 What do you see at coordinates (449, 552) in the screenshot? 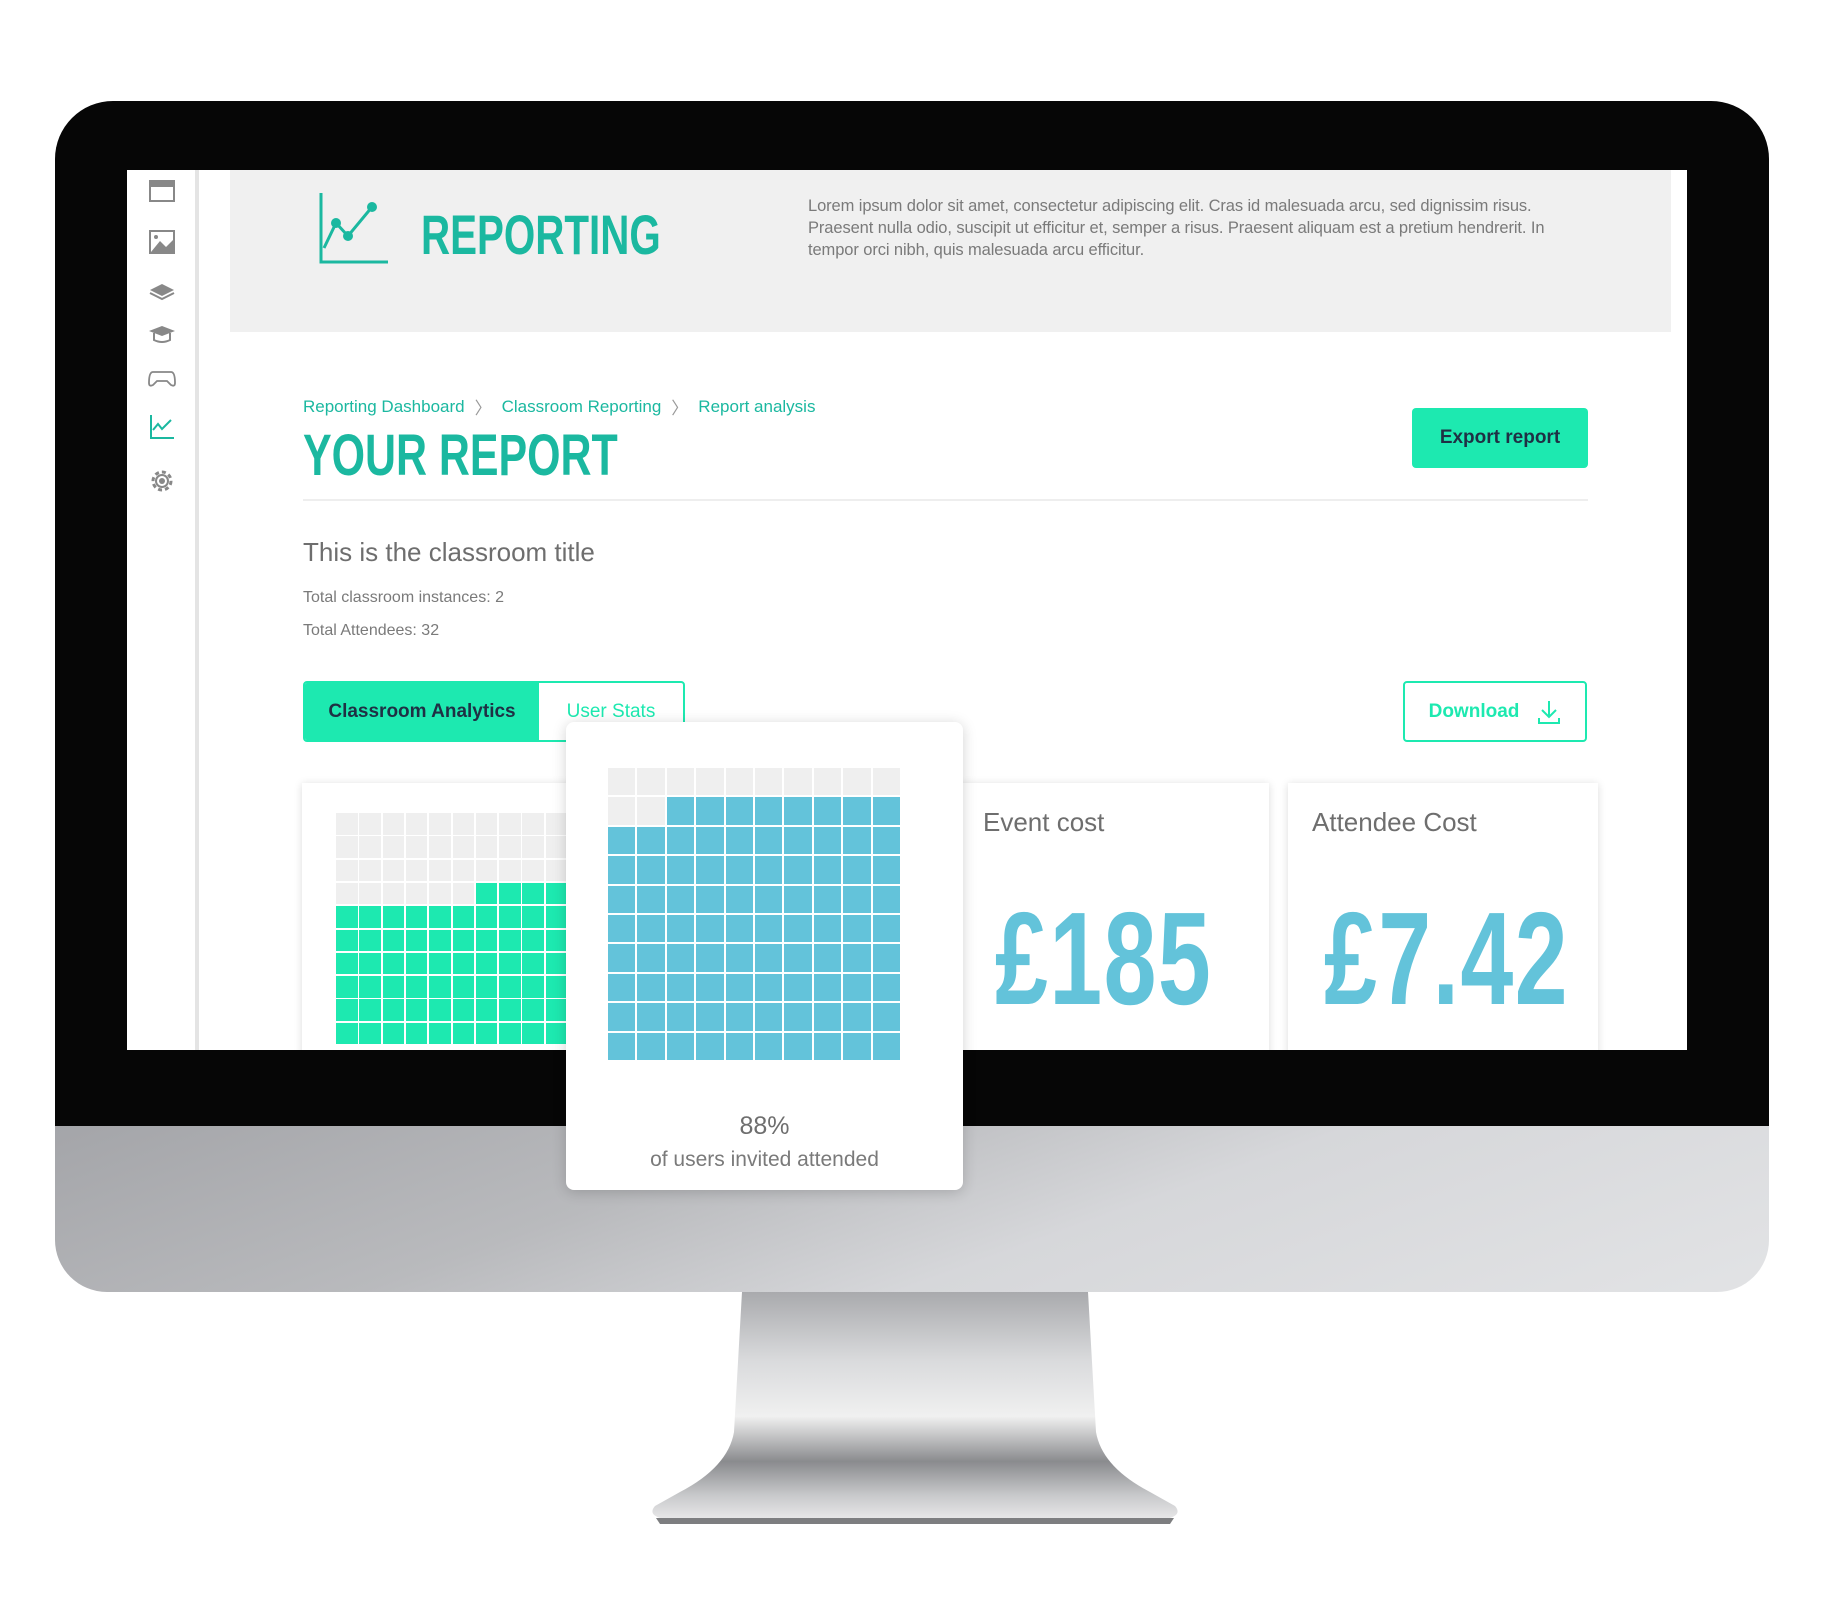
I see `classroom-title: This is the classroom title` at bounding box center [449, 552].